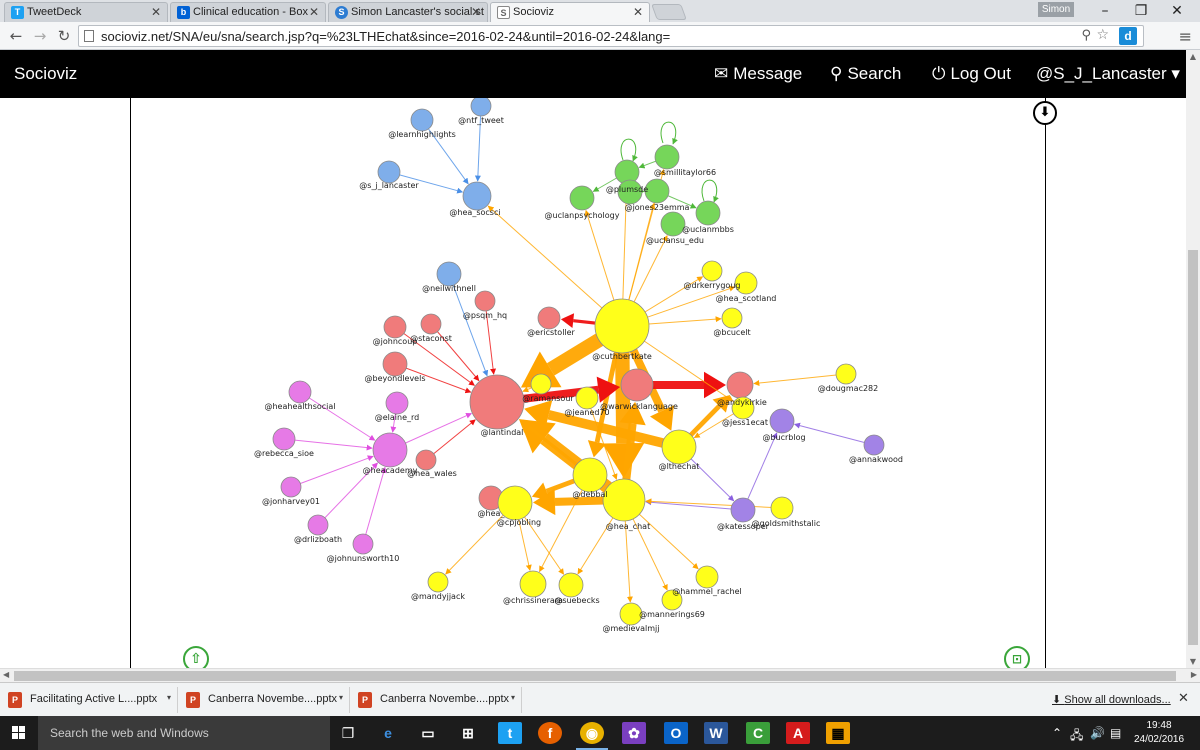 This screenshot has height=750, width=1200. Describe the element at coordinates (19, 733) in the screenshot. I see `start-button` at that location.